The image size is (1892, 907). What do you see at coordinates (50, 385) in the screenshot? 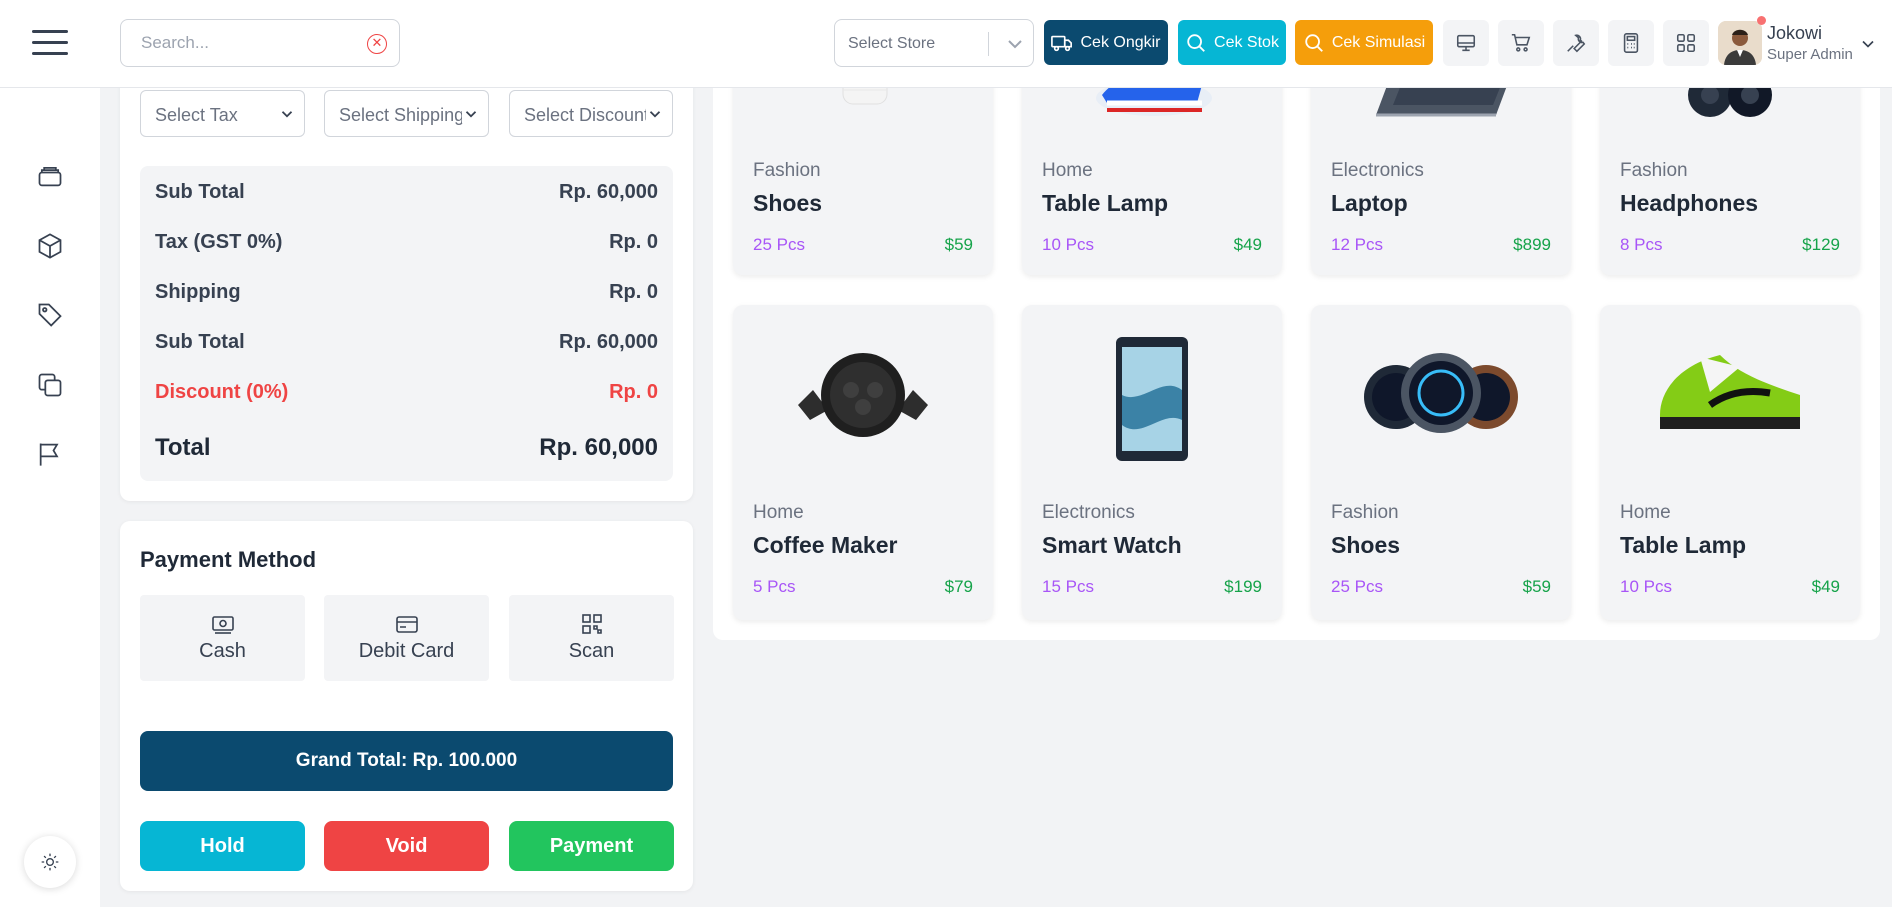
I see `copy-icon` at bounding box center [50, 385].